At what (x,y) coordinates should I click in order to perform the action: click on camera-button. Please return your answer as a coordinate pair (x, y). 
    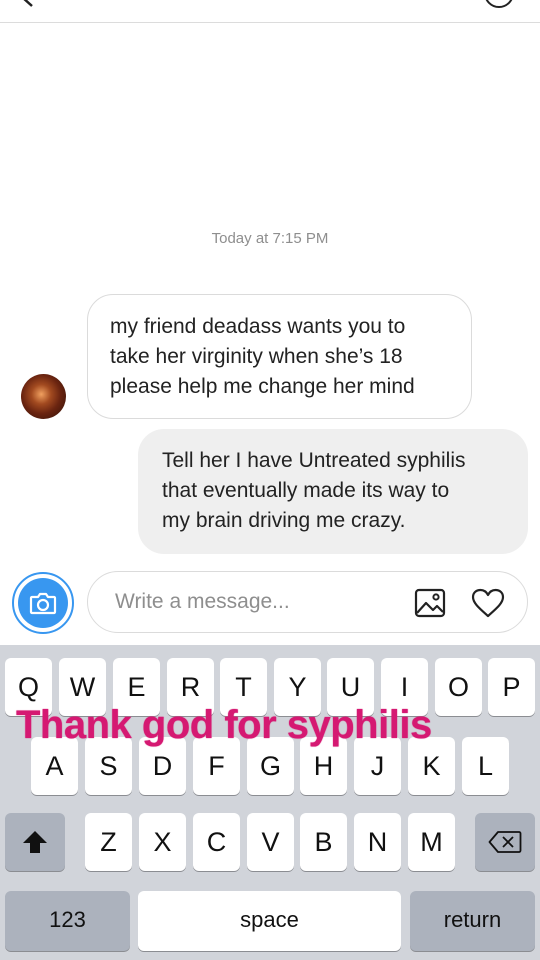
    Looking at the image, I should click on (43, 603).